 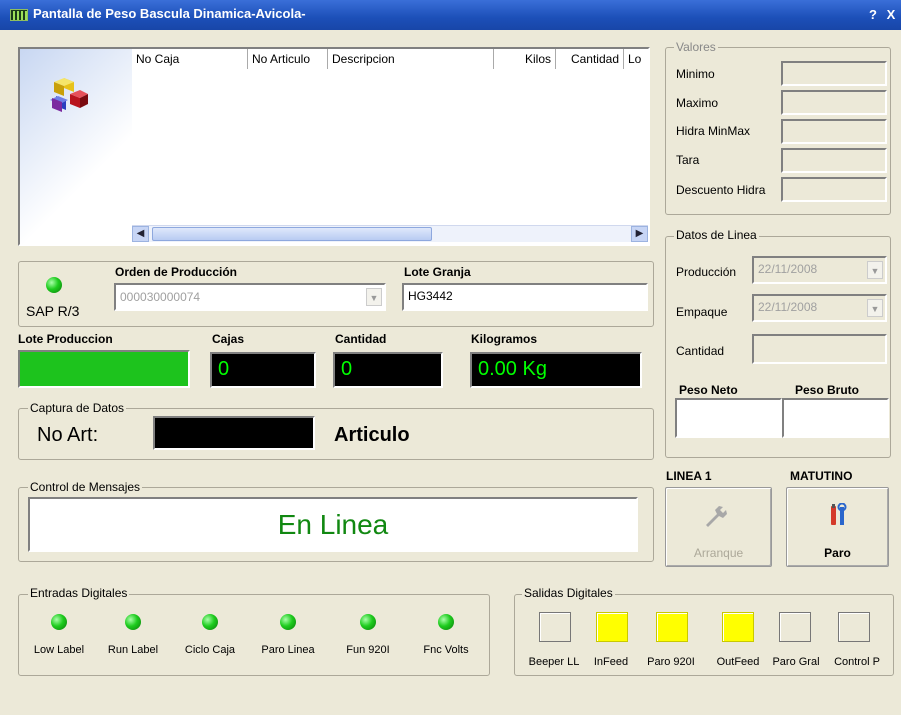 I want to click on maximo-field, so click(x=834, y=102).